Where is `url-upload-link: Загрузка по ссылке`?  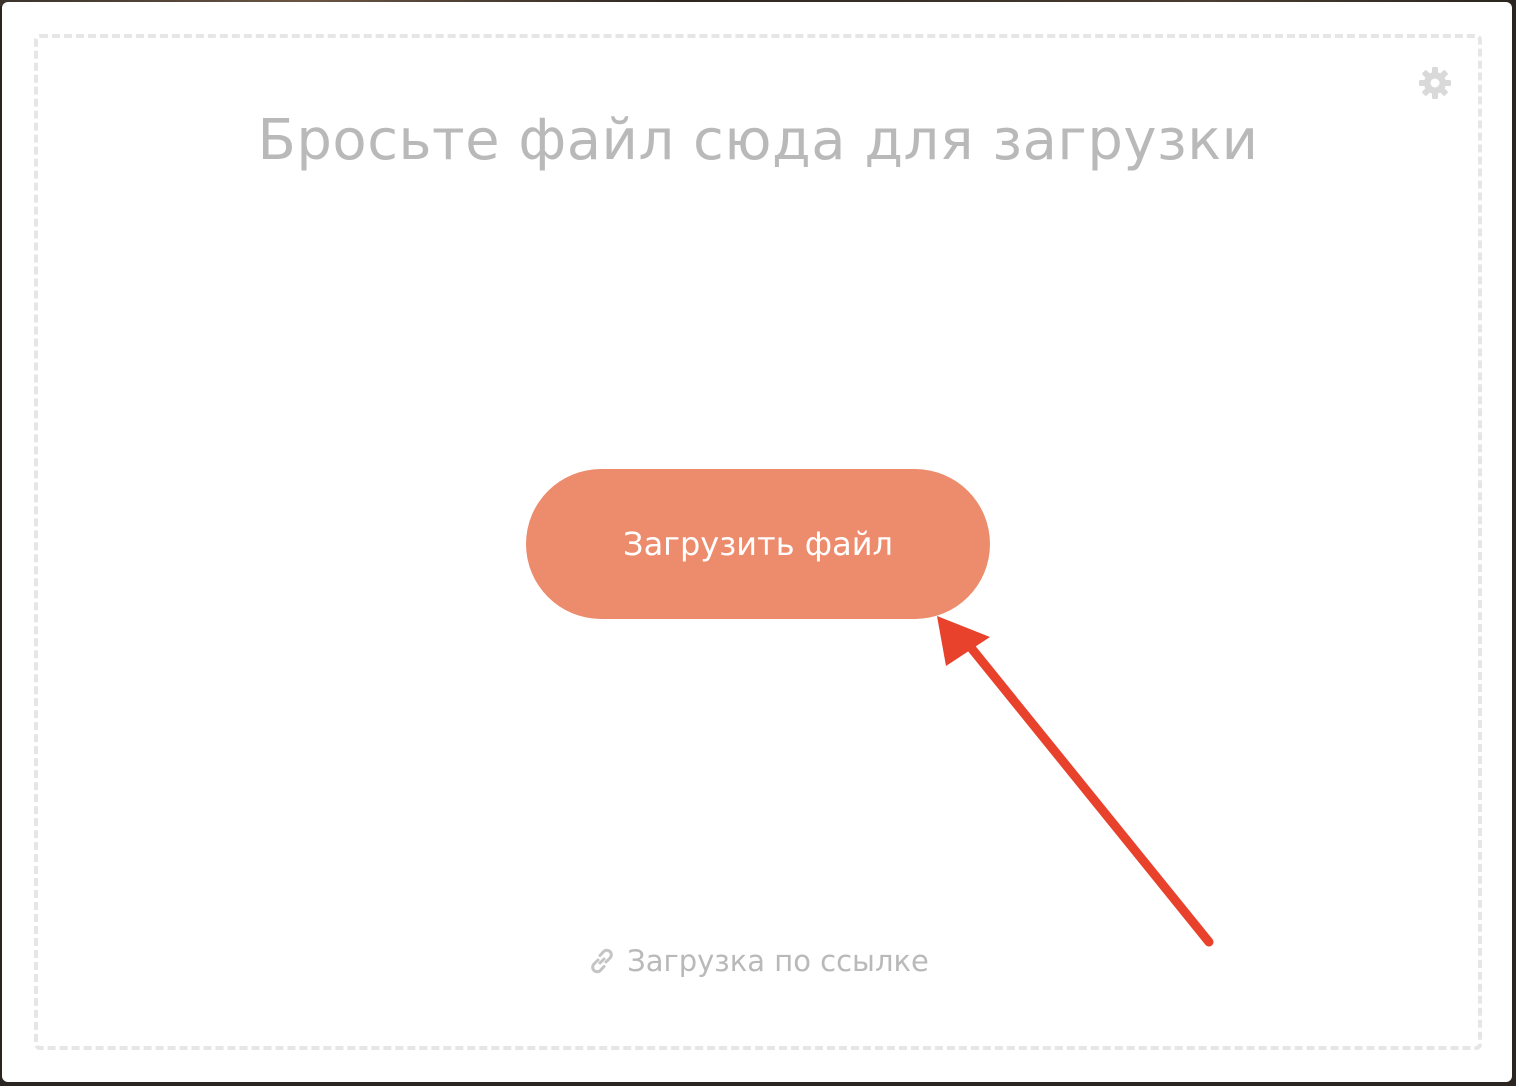
url-upload-link: Загрузка по ссылке is located at coordinates (758, 963).